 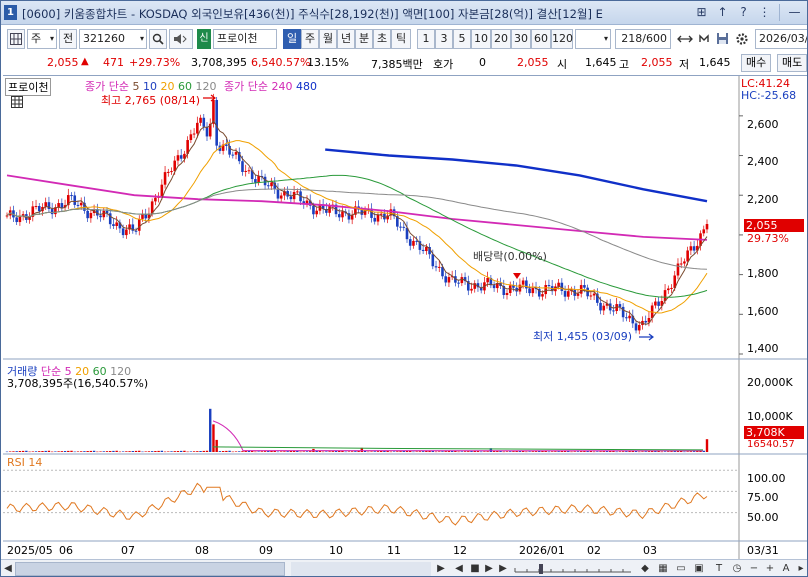 What do you see at coordinates (462, 39) in the screenshot?
I see `interval-5-button: 5` at bounding box center [462, 39].